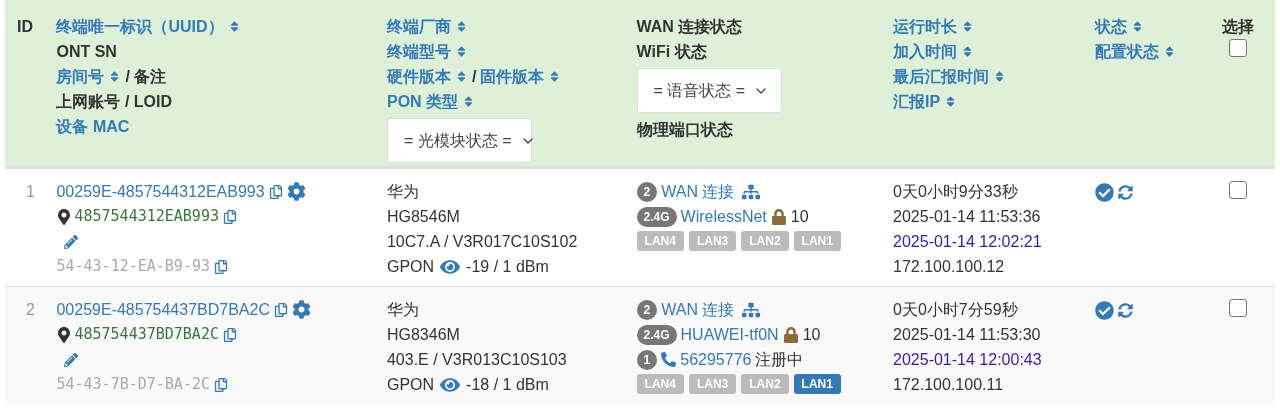  What do you see at coordinates (133, 384) in the screenshot?
I see `mac-address: 54-43-7B-D7-BA-2C` at bounding box center [133, 384].